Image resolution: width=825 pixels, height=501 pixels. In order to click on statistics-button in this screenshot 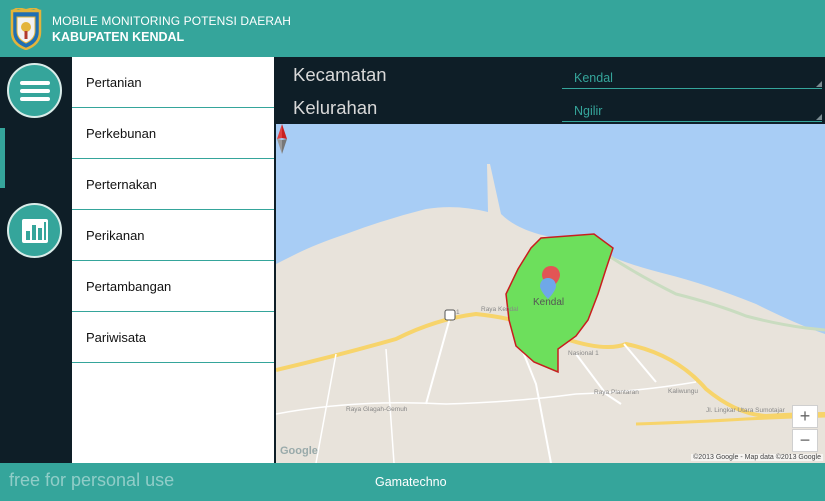, I will do `click(34, 230)`.